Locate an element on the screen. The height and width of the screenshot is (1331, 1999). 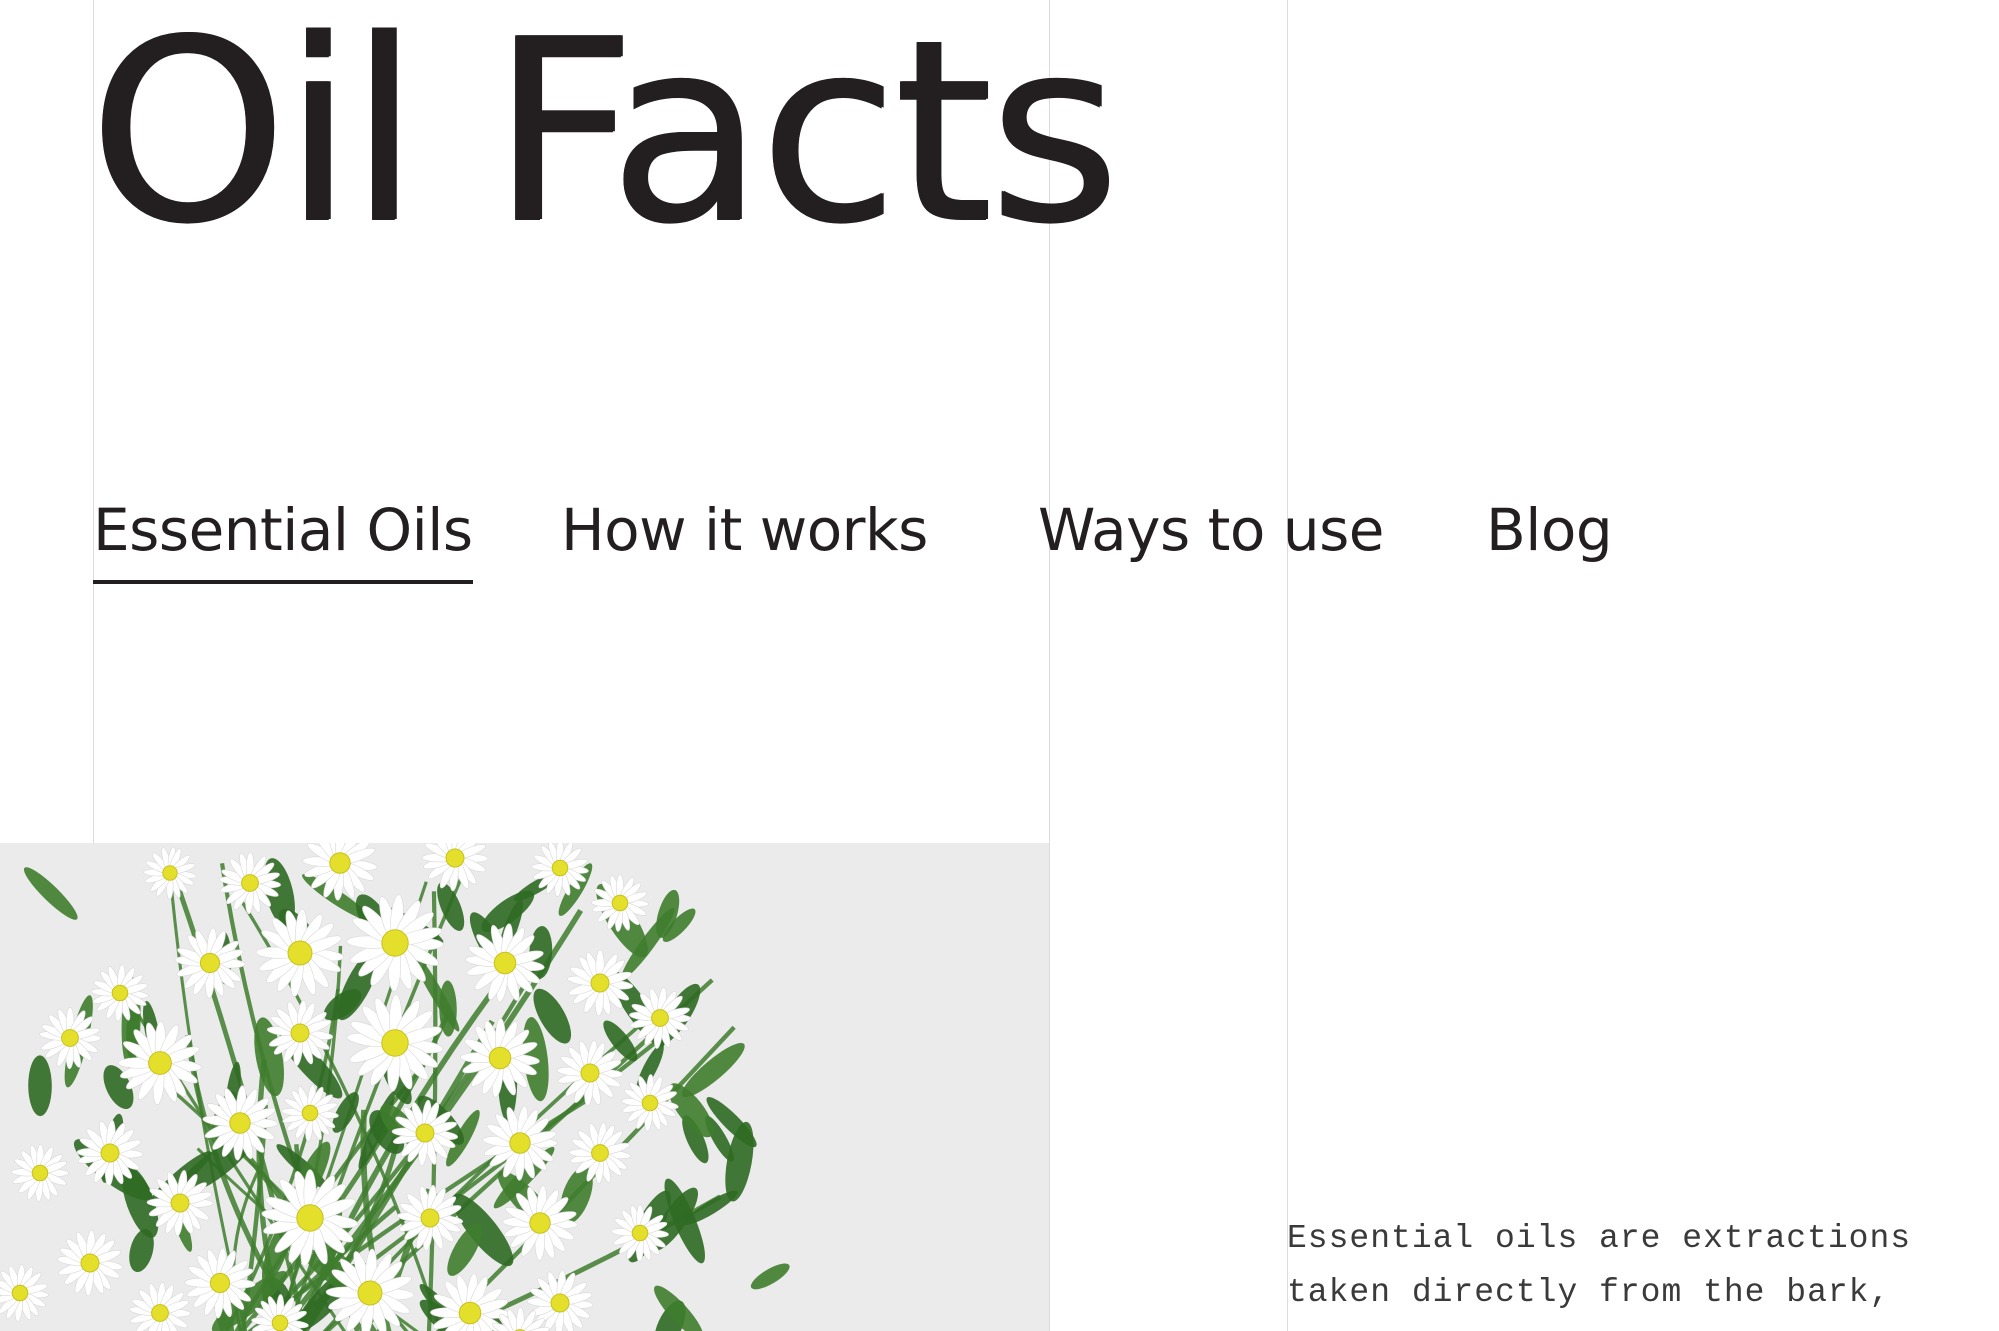
nav-item-essential-oils: Essential Oils is located at coordinates (283, 537).